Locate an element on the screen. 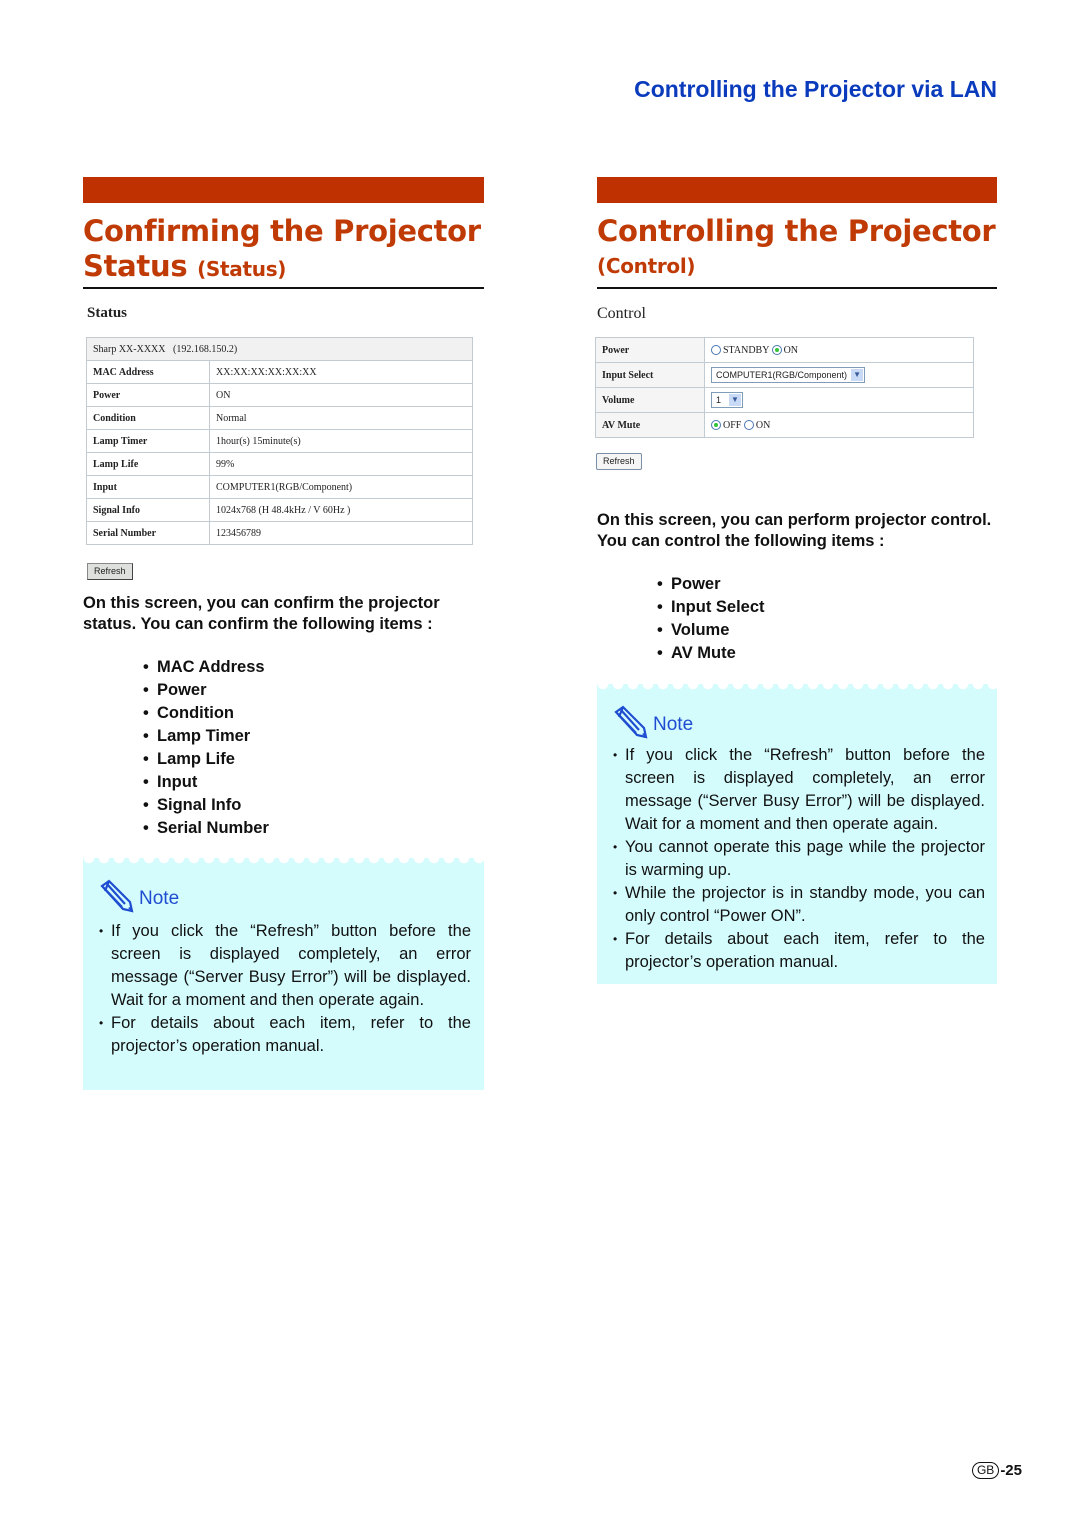 The height and width of the screenshot is (1523, 1080). row-value: XX:XX:XX:XX:XX:XX is located at coordinates (341, 372).